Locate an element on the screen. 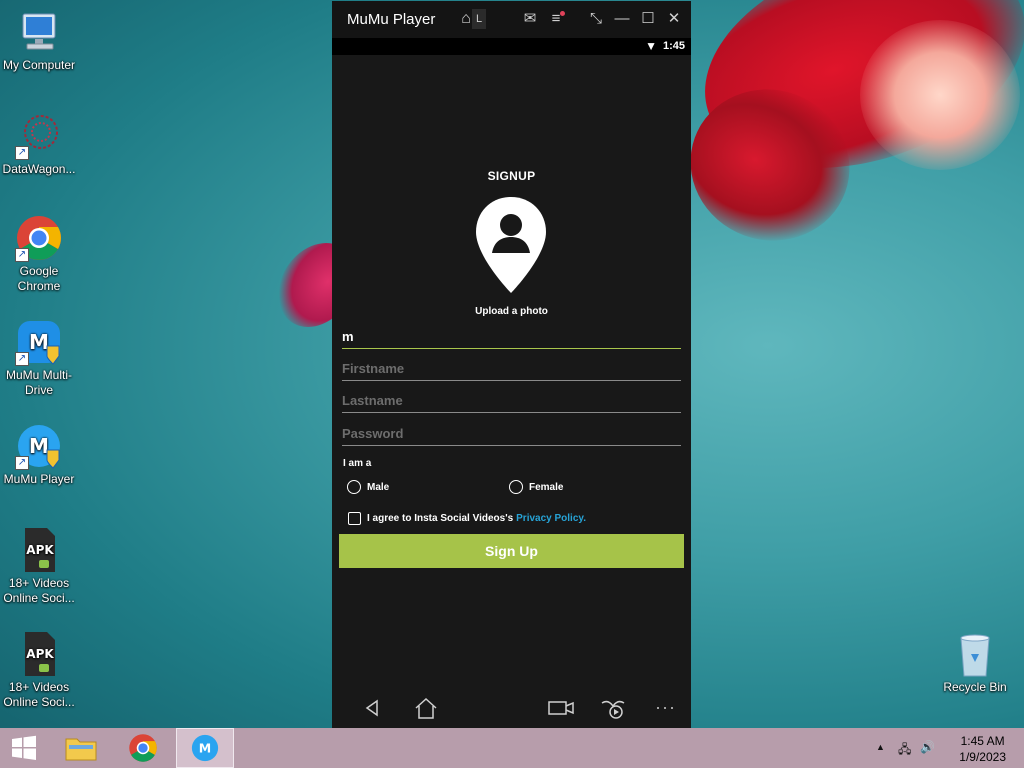 The image size is (1024, 768). chrome-icon: ↗ is located at coordinates (39, 238).